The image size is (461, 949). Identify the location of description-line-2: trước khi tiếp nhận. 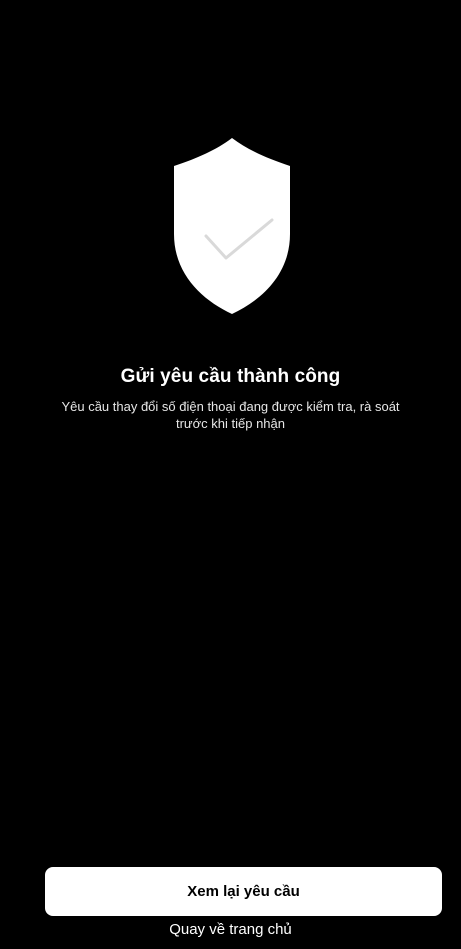
(230, 423).